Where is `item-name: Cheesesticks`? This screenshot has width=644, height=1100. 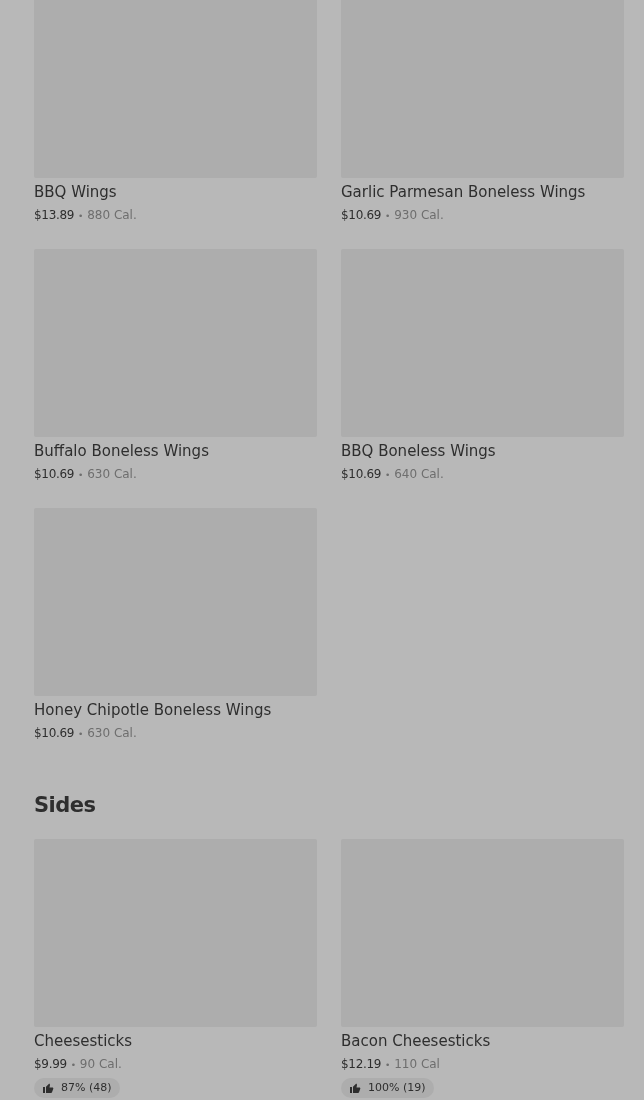
item-name: Cheesesticks is located at coordinates (83, 1041).